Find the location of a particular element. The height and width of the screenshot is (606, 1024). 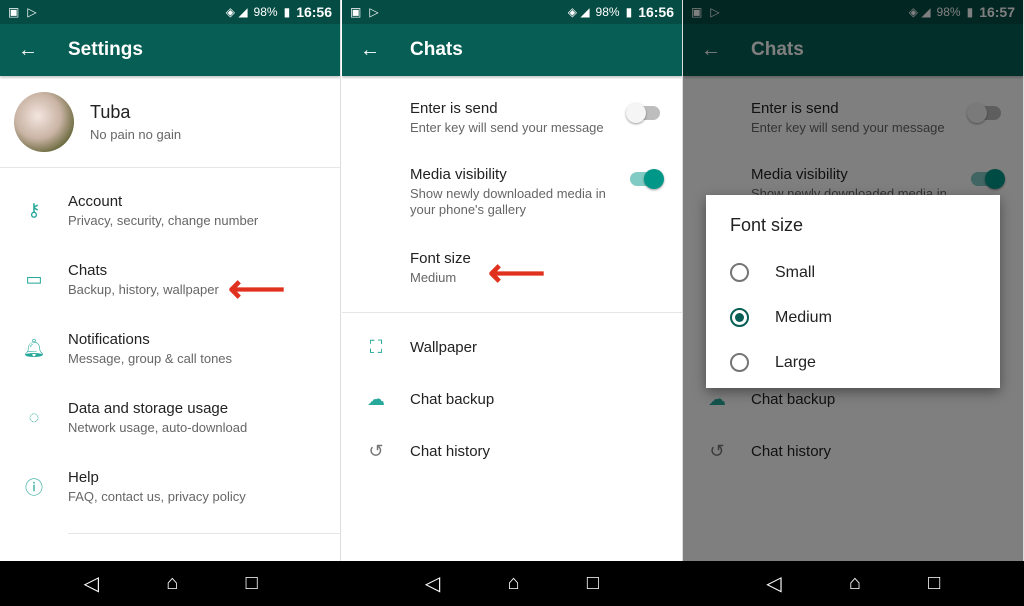

settings-item-chats: ▭ Chats Backup, history, wallpaper is located at coordinates (170, 279).